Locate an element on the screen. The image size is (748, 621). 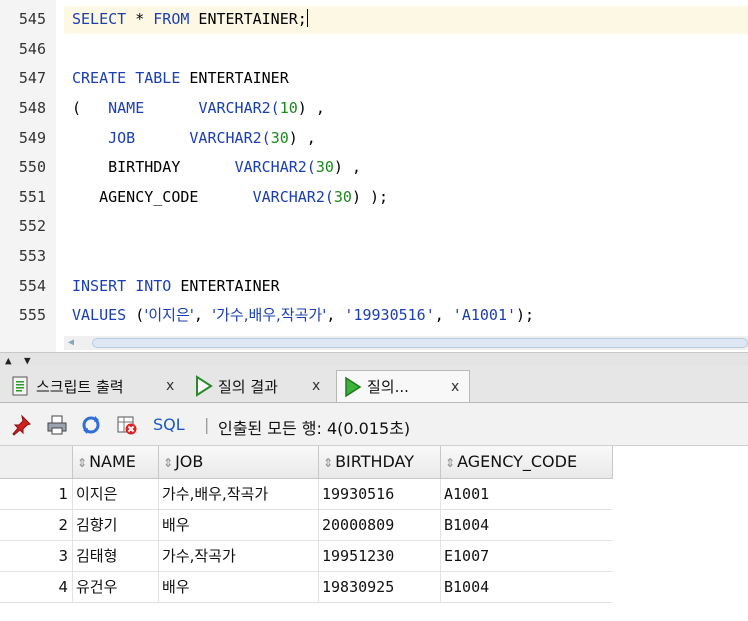
sql-keyword: SELECT is located at coordinates (99, 19).